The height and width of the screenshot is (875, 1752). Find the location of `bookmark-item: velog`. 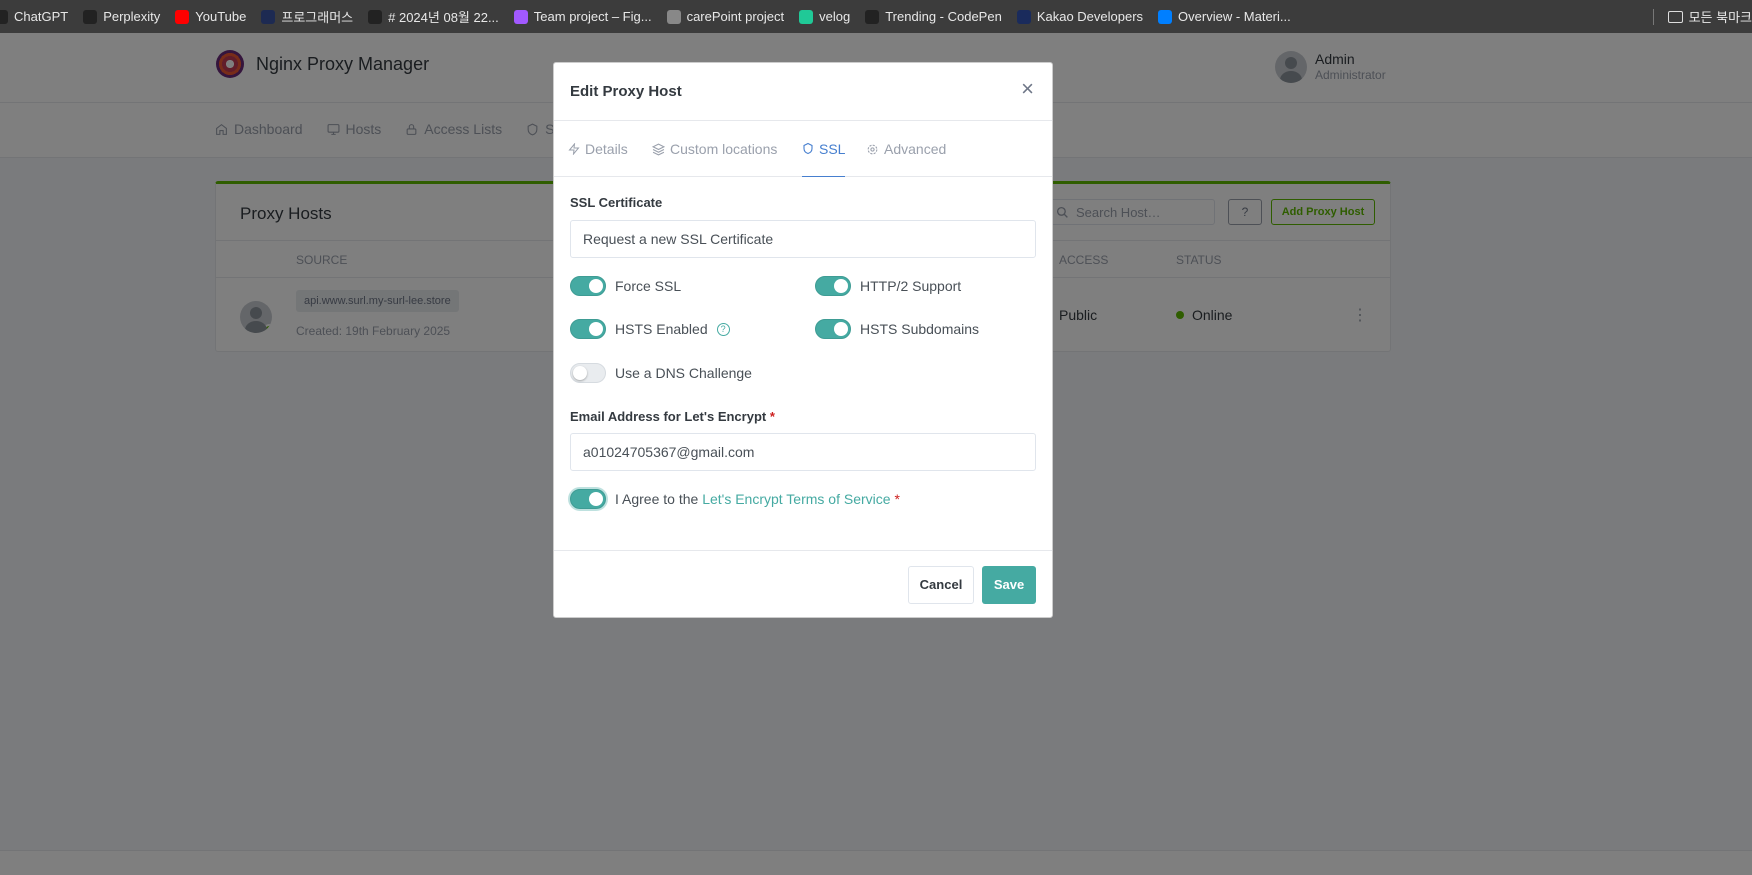

bookmark-item: velog is located at coordinates (830, 16).